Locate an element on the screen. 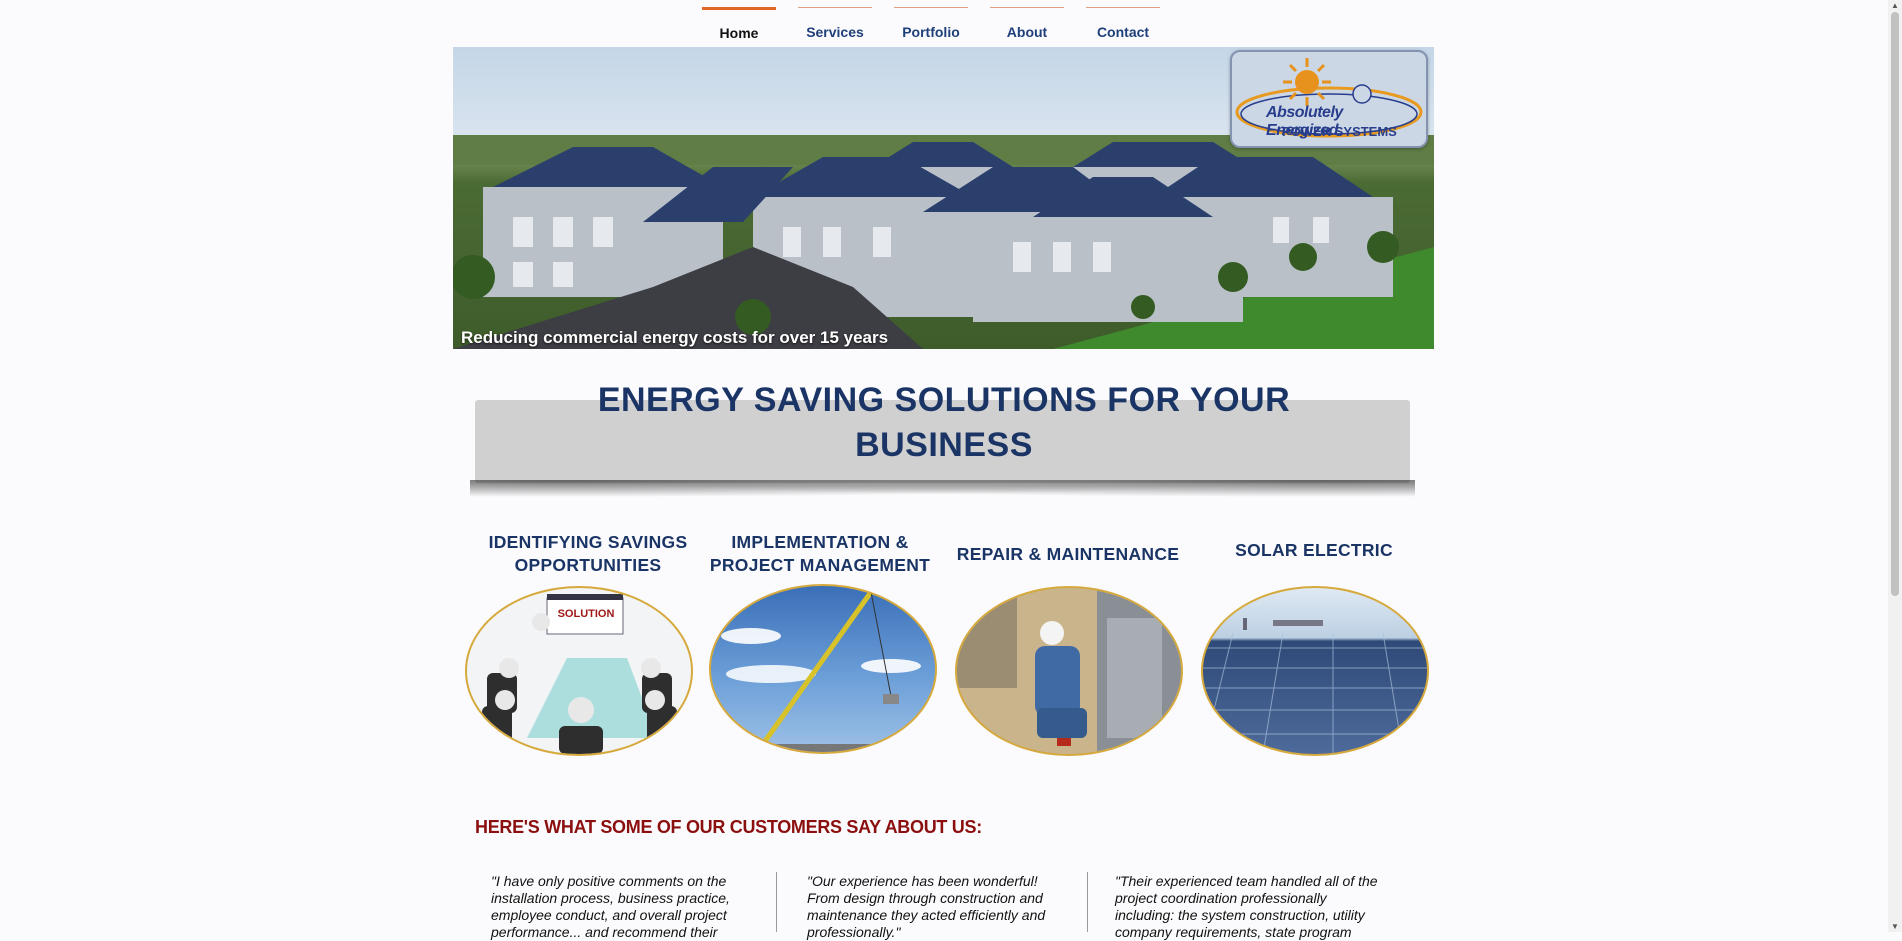 The height and width of the screenshot is (941, 1902). scroll-thumb is located at coordinates (1895, 304).